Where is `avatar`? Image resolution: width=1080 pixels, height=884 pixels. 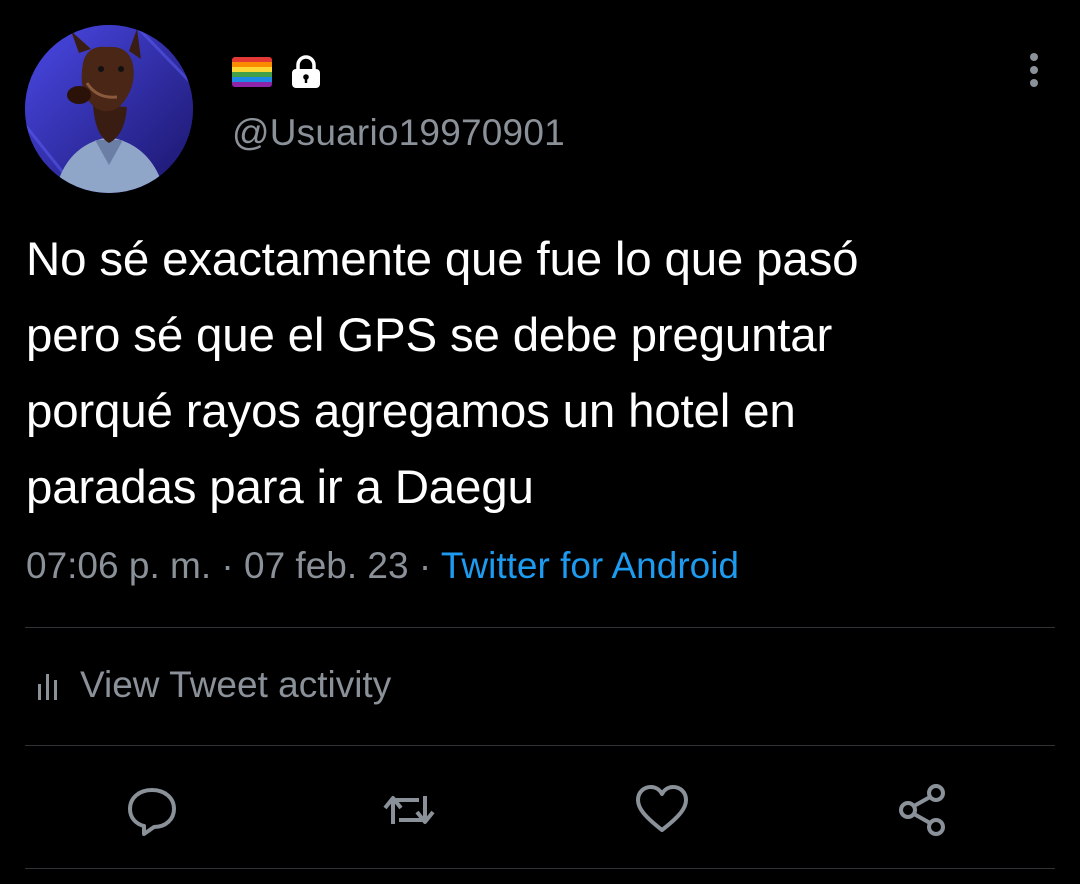
avatar is located at coordinates (109, 109).